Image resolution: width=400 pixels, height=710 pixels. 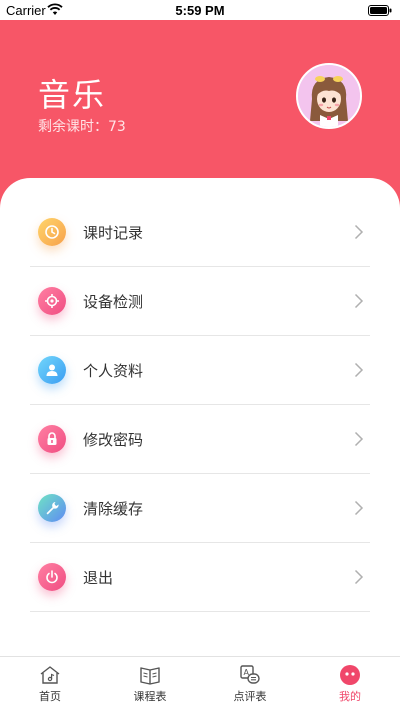 I want to click on menu-label: 修改密码, so click(x=113, y=440).